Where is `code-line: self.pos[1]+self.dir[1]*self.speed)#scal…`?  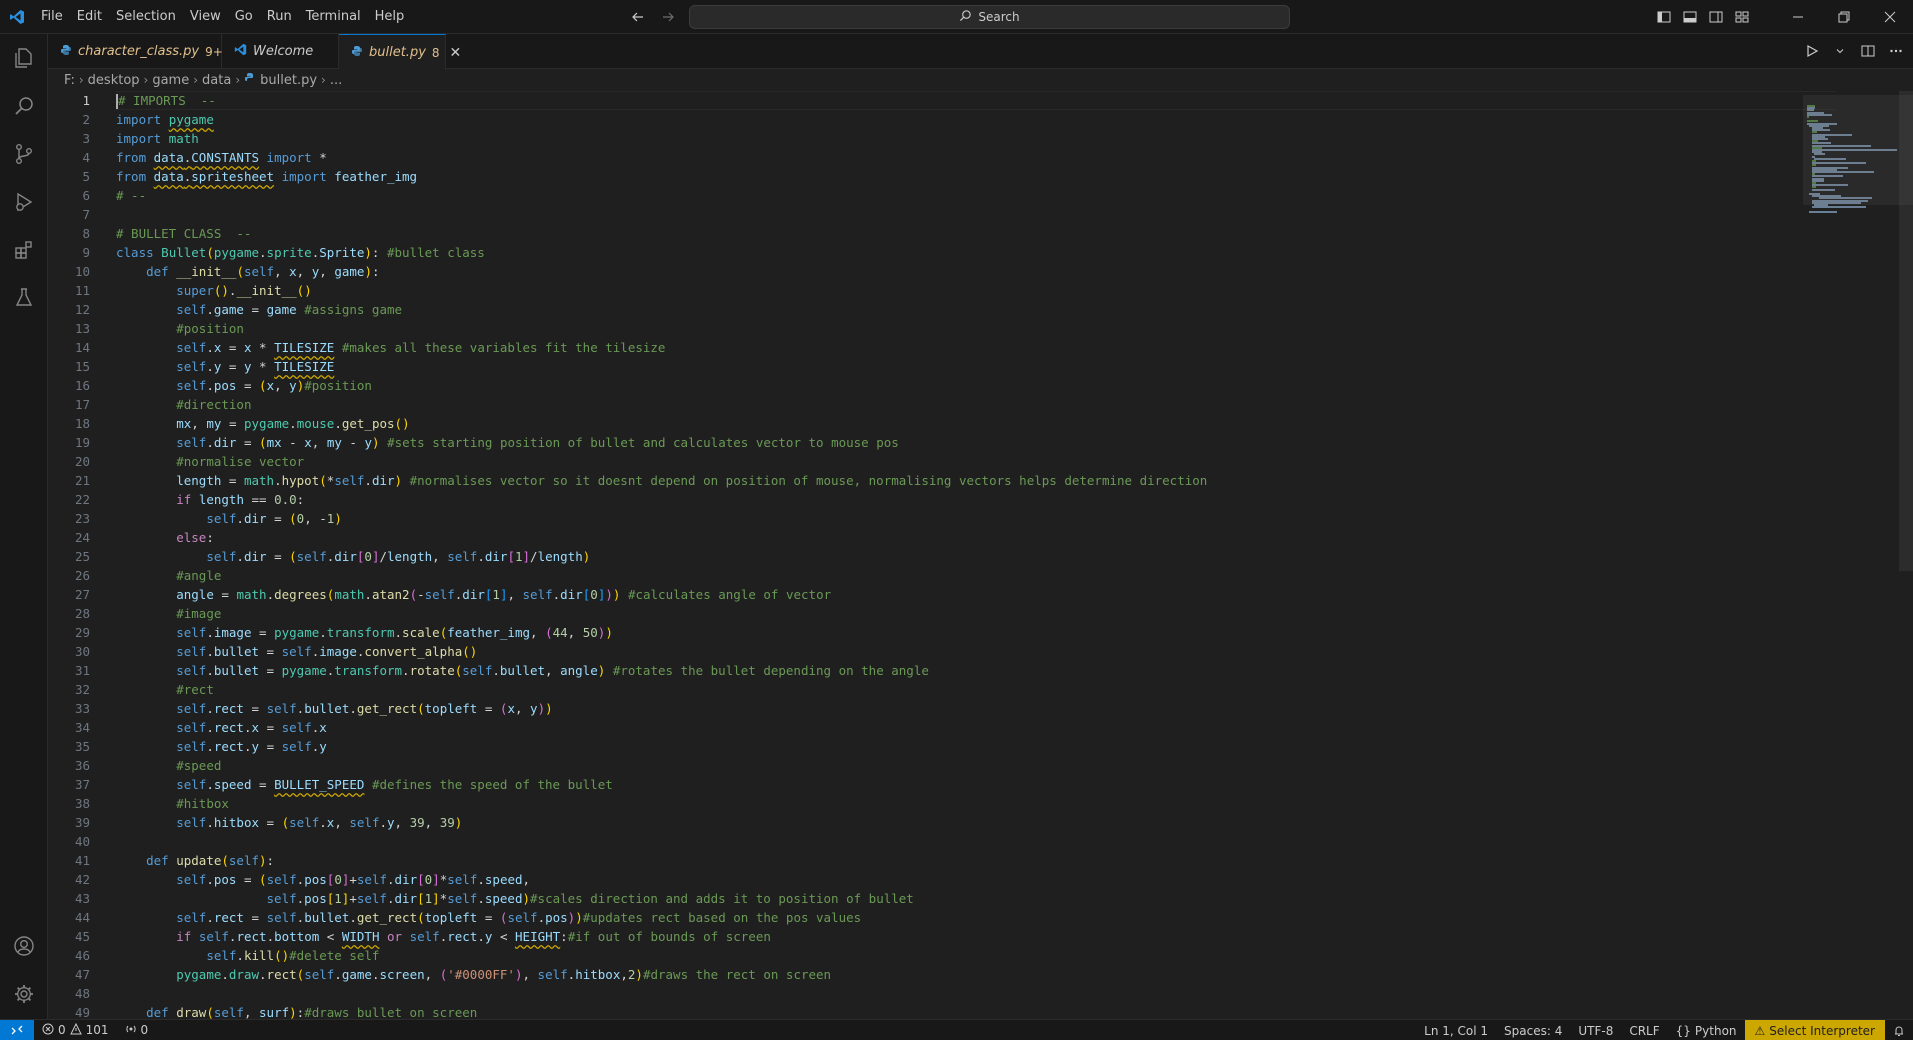
code-line: self.pos[1]+self.dir[1]*self.speed)#scal… is located at coordinates (976, 898).